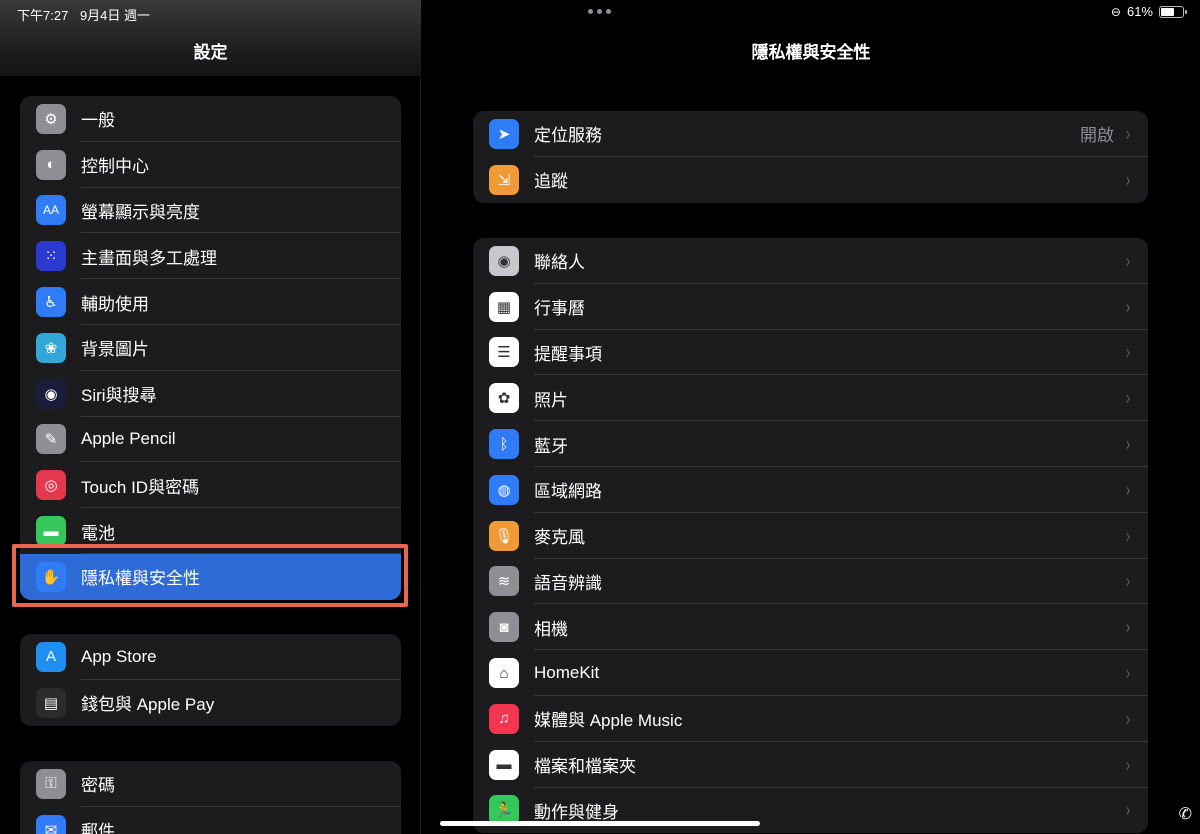 The height and width of the screenshot is (834, 1200). Describe the element at coordinates (551, 629) in the screenshot. I see `item-label: 相機` at that location.